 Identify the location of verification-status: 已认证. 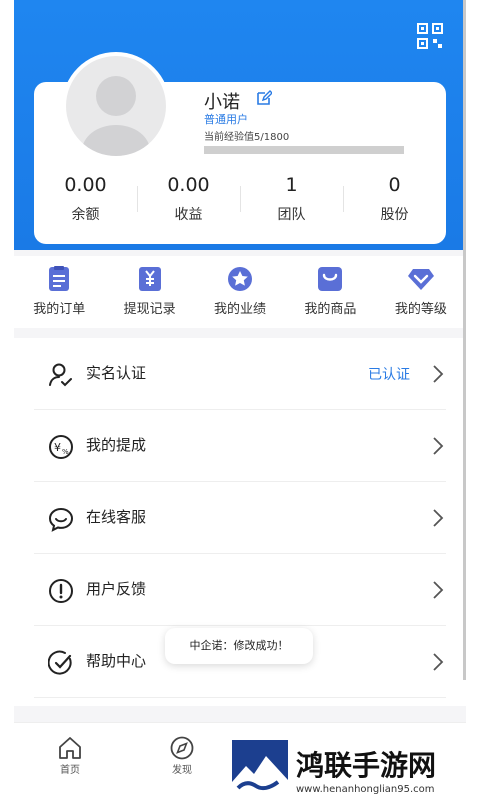
(389, 375).